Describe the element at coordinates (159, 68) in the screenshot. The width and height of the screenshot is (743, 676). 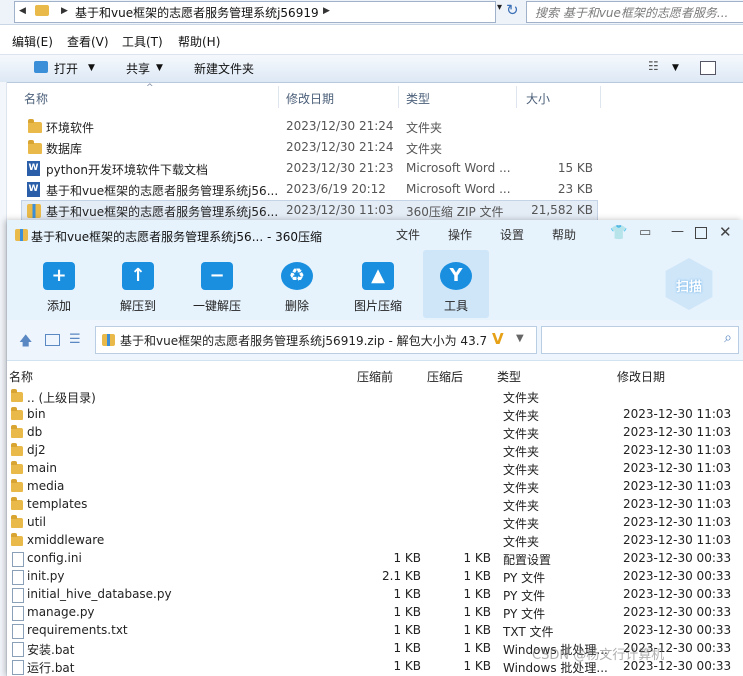
I see `share-dropdown-icon: ▼` at that location.